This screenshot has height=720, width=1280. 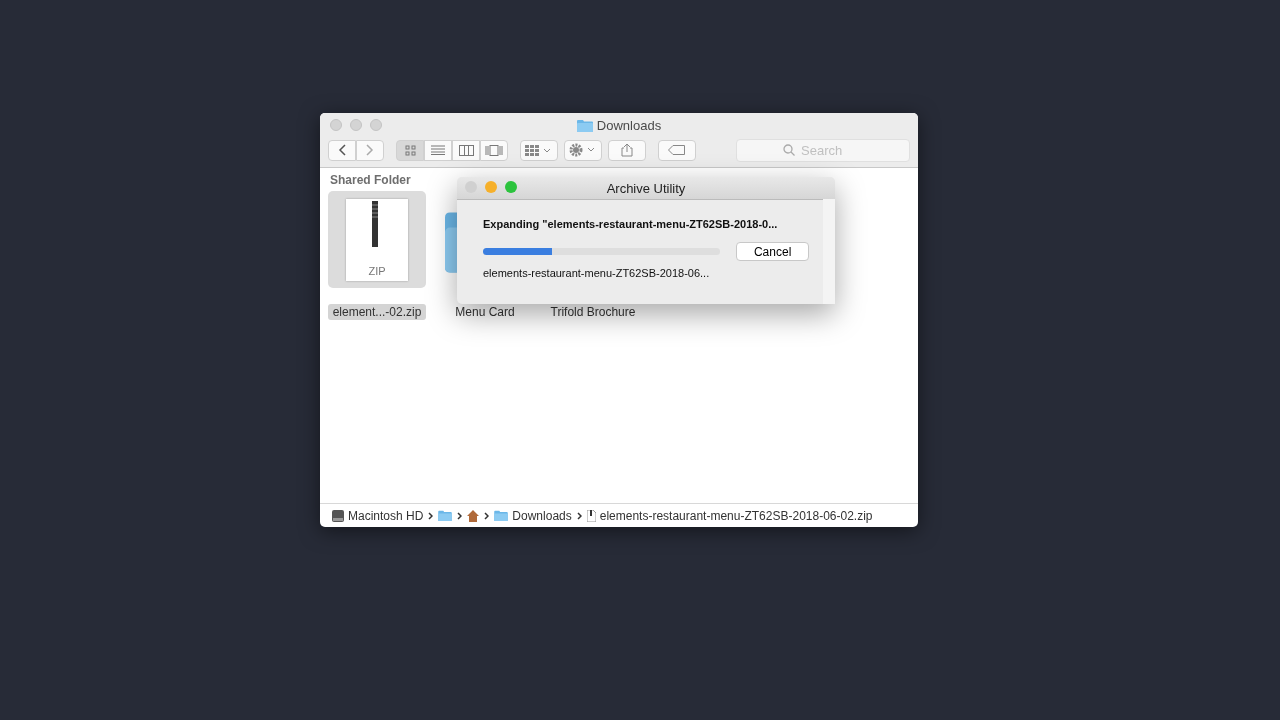 I want to click on zoom-button, so click(x=511, y=187).